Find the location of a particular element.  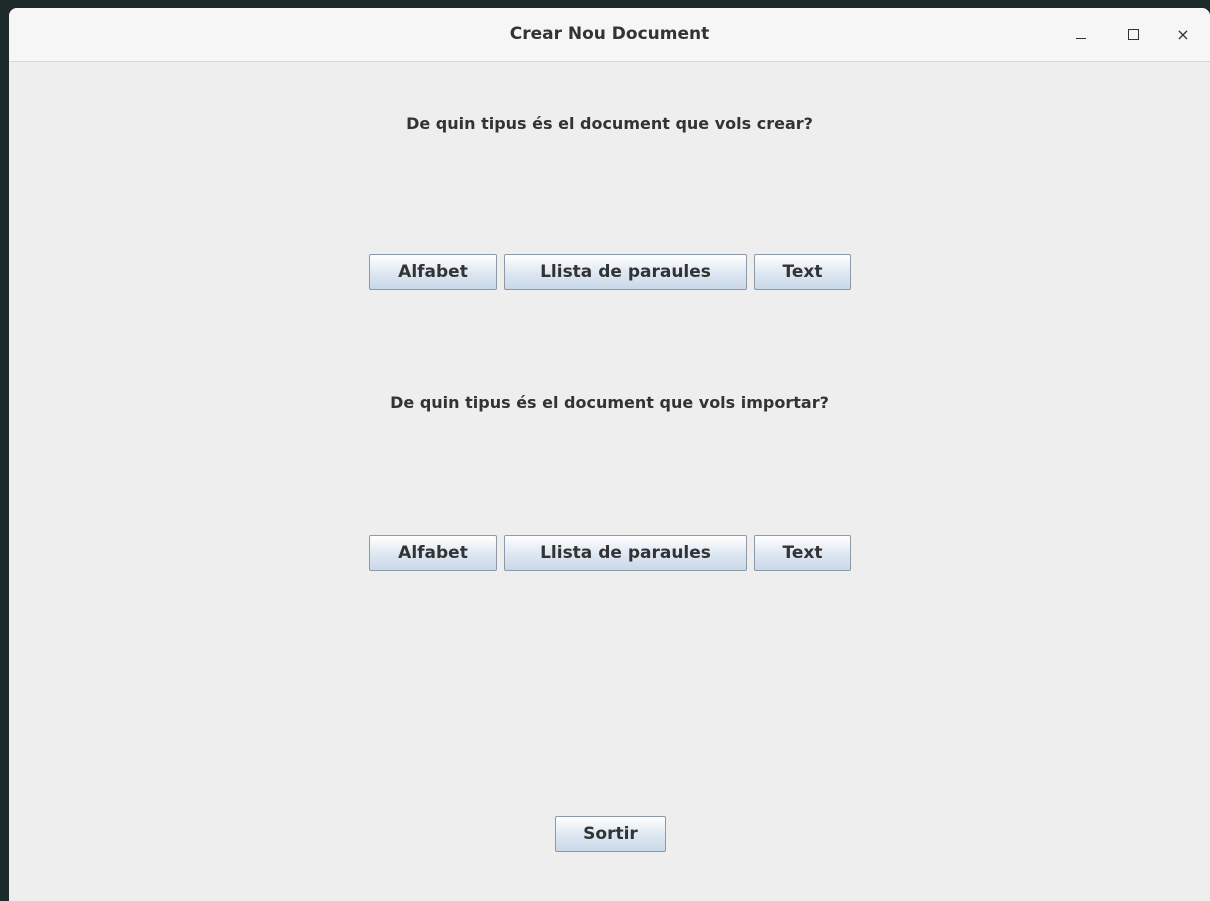

create-alfabet-button: Alfabet is located at coordinates (433, 272).